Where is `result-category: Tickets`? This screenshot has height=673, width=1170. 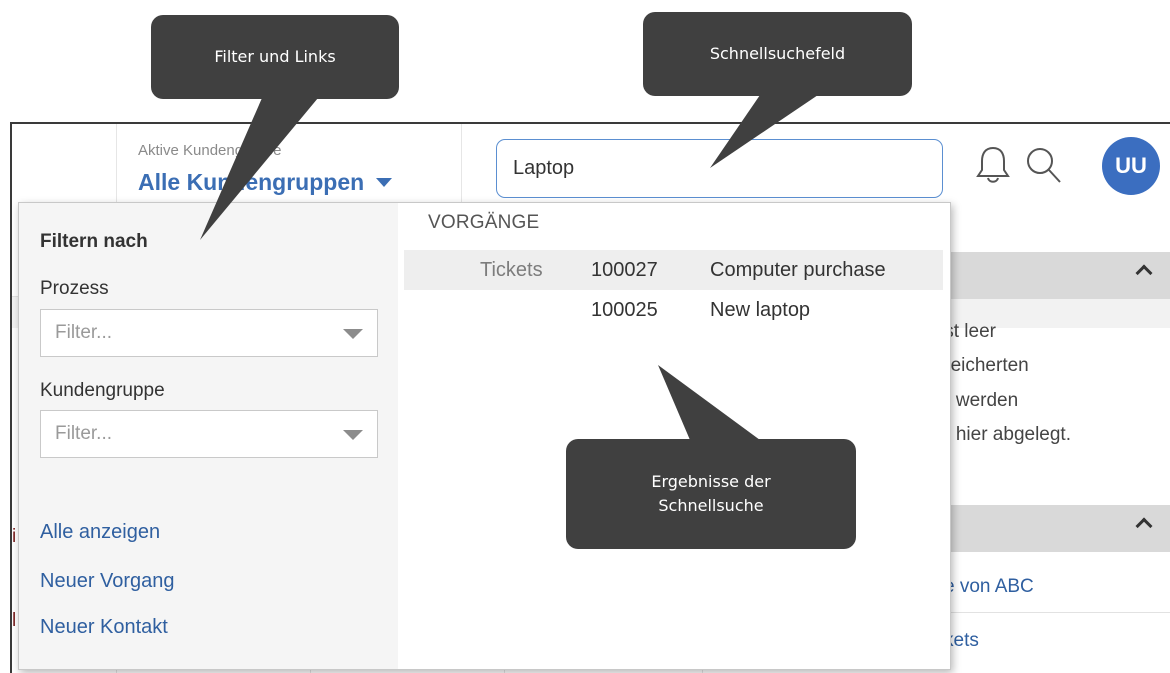 result-category: Tickets is located at coordinates (511, 270).